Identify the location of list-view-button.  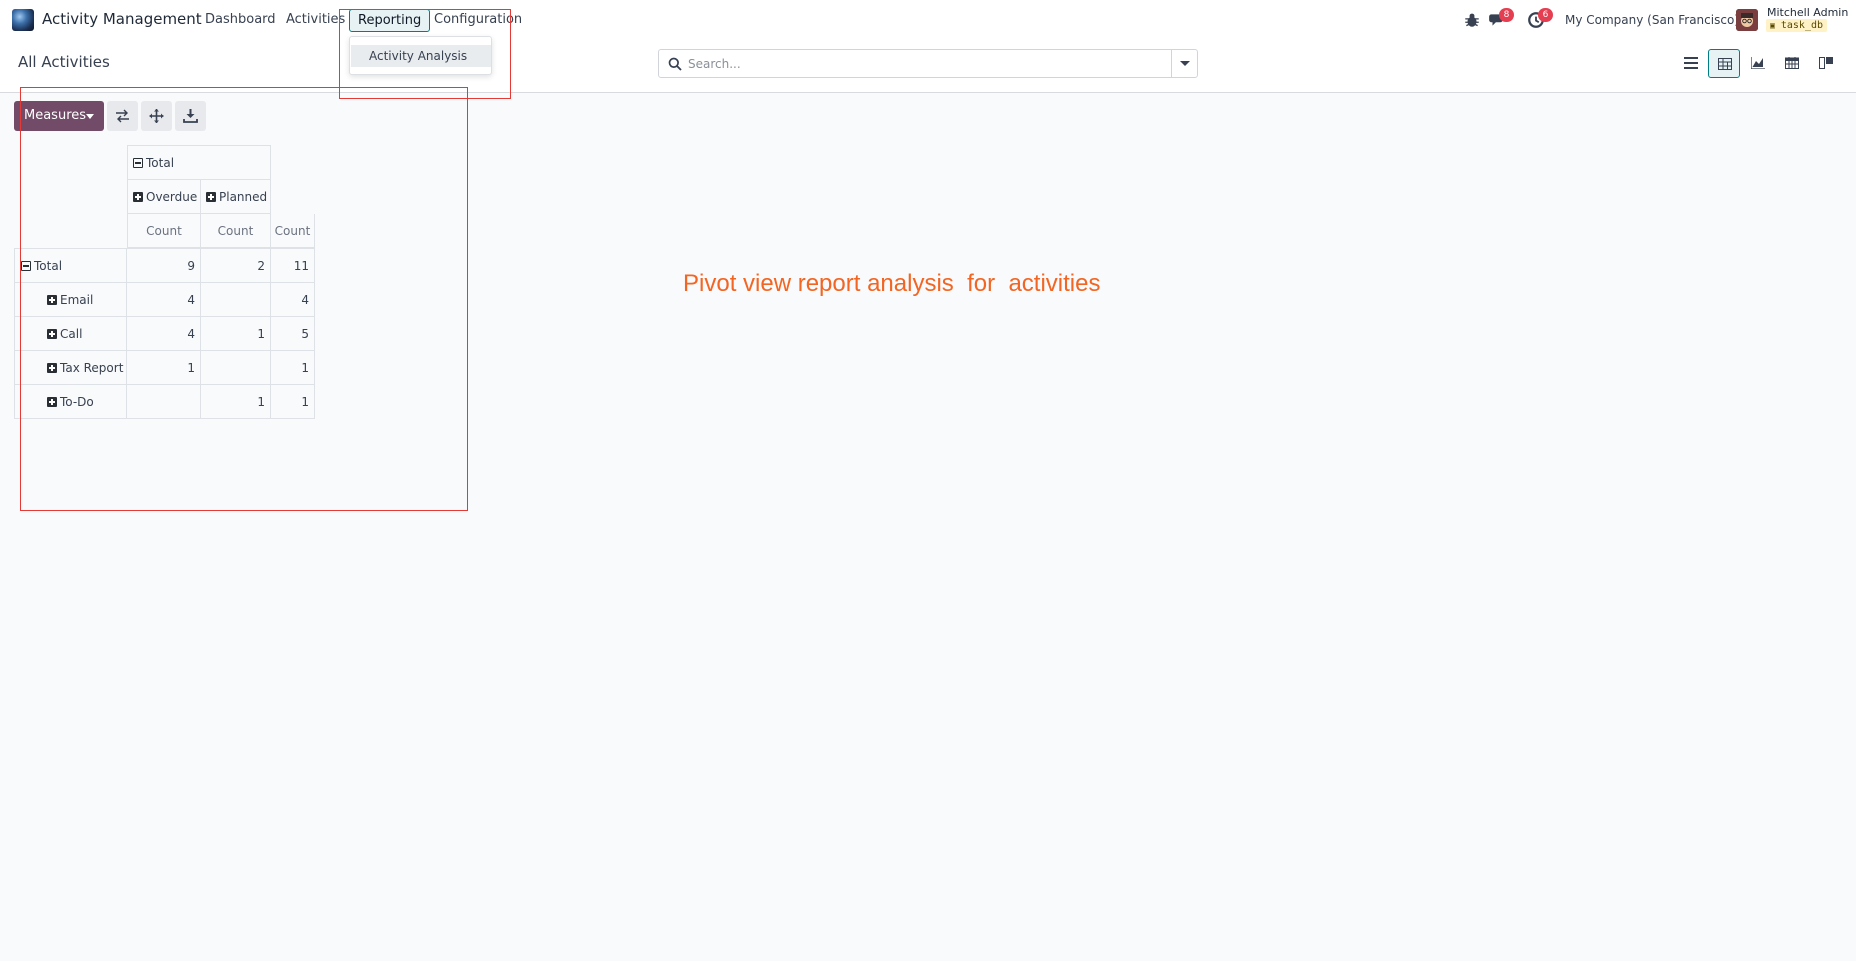
(1691, 63).